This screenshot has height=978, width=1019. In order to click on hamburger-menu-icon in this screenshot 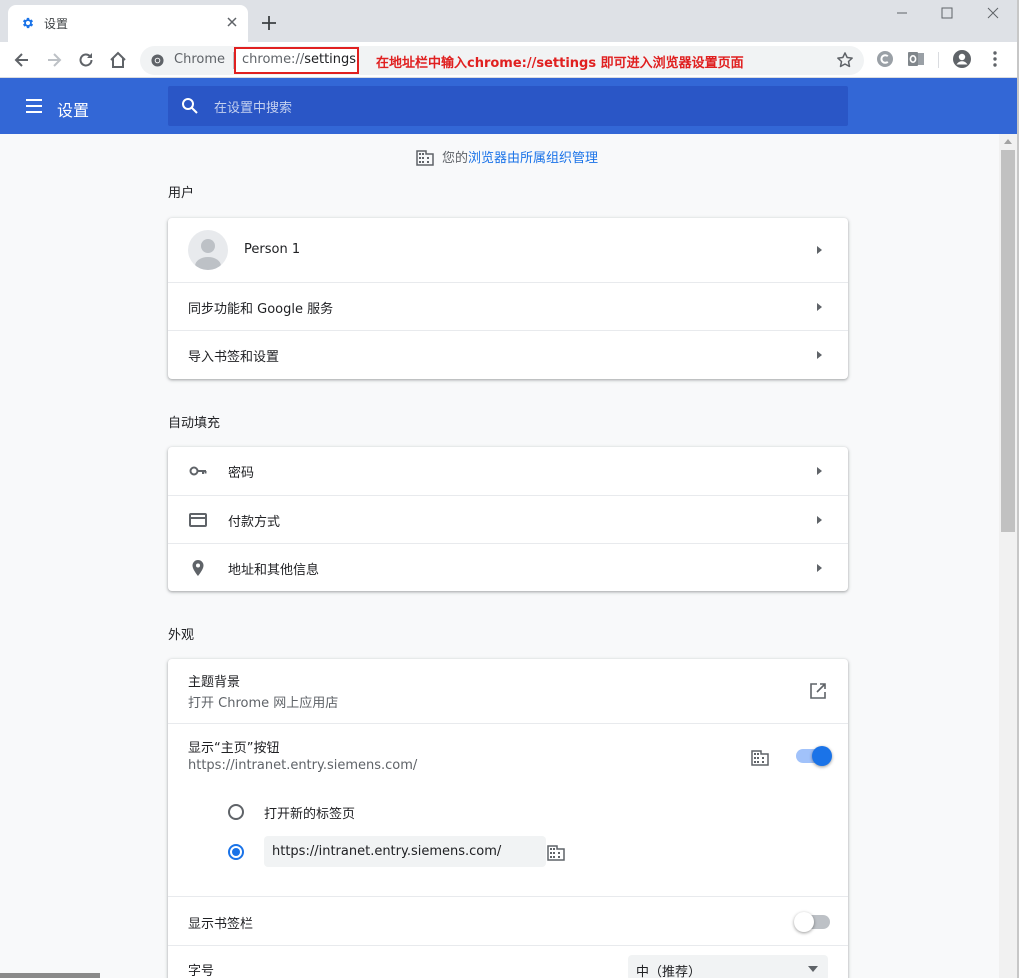, I will do `click(34, 106)`.